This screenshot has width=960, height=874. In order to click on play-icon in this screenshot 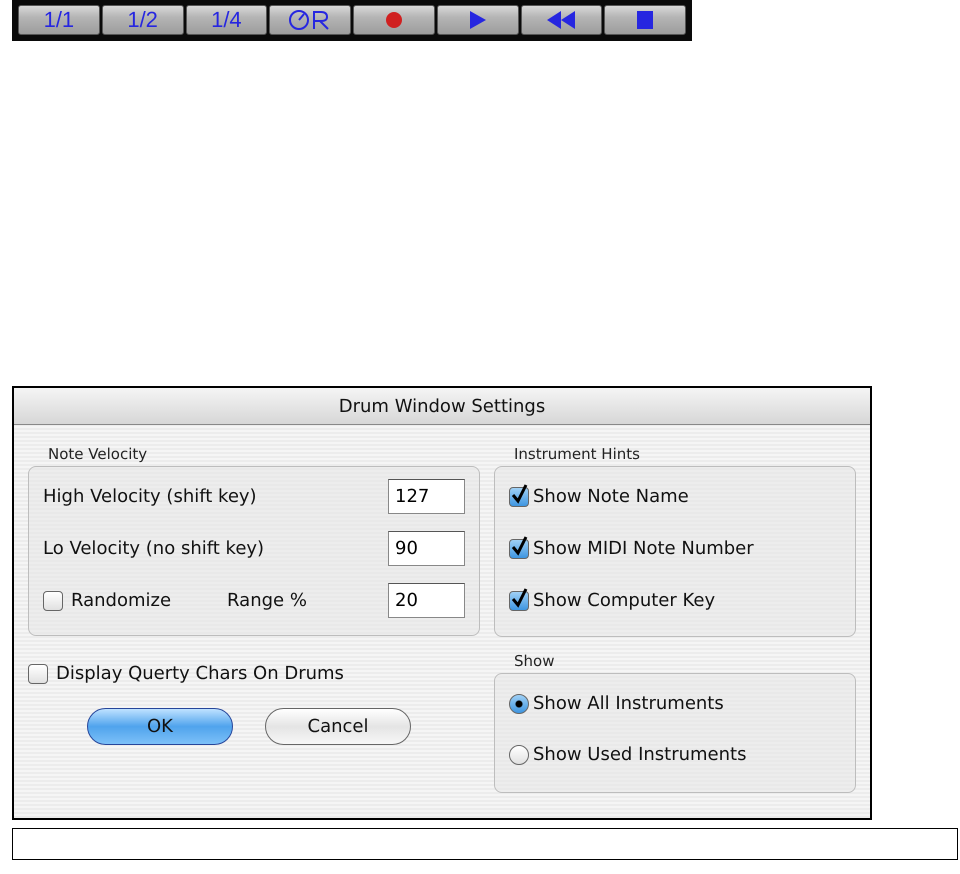, I will do `click(478, 19)`.